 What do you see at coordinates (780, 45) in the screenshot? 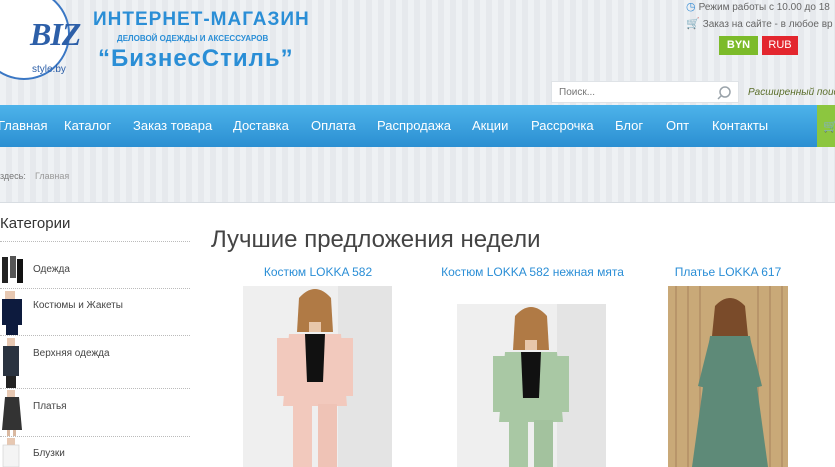
I see `currency-rub-button: RUB` at bounding box center [780, 45].